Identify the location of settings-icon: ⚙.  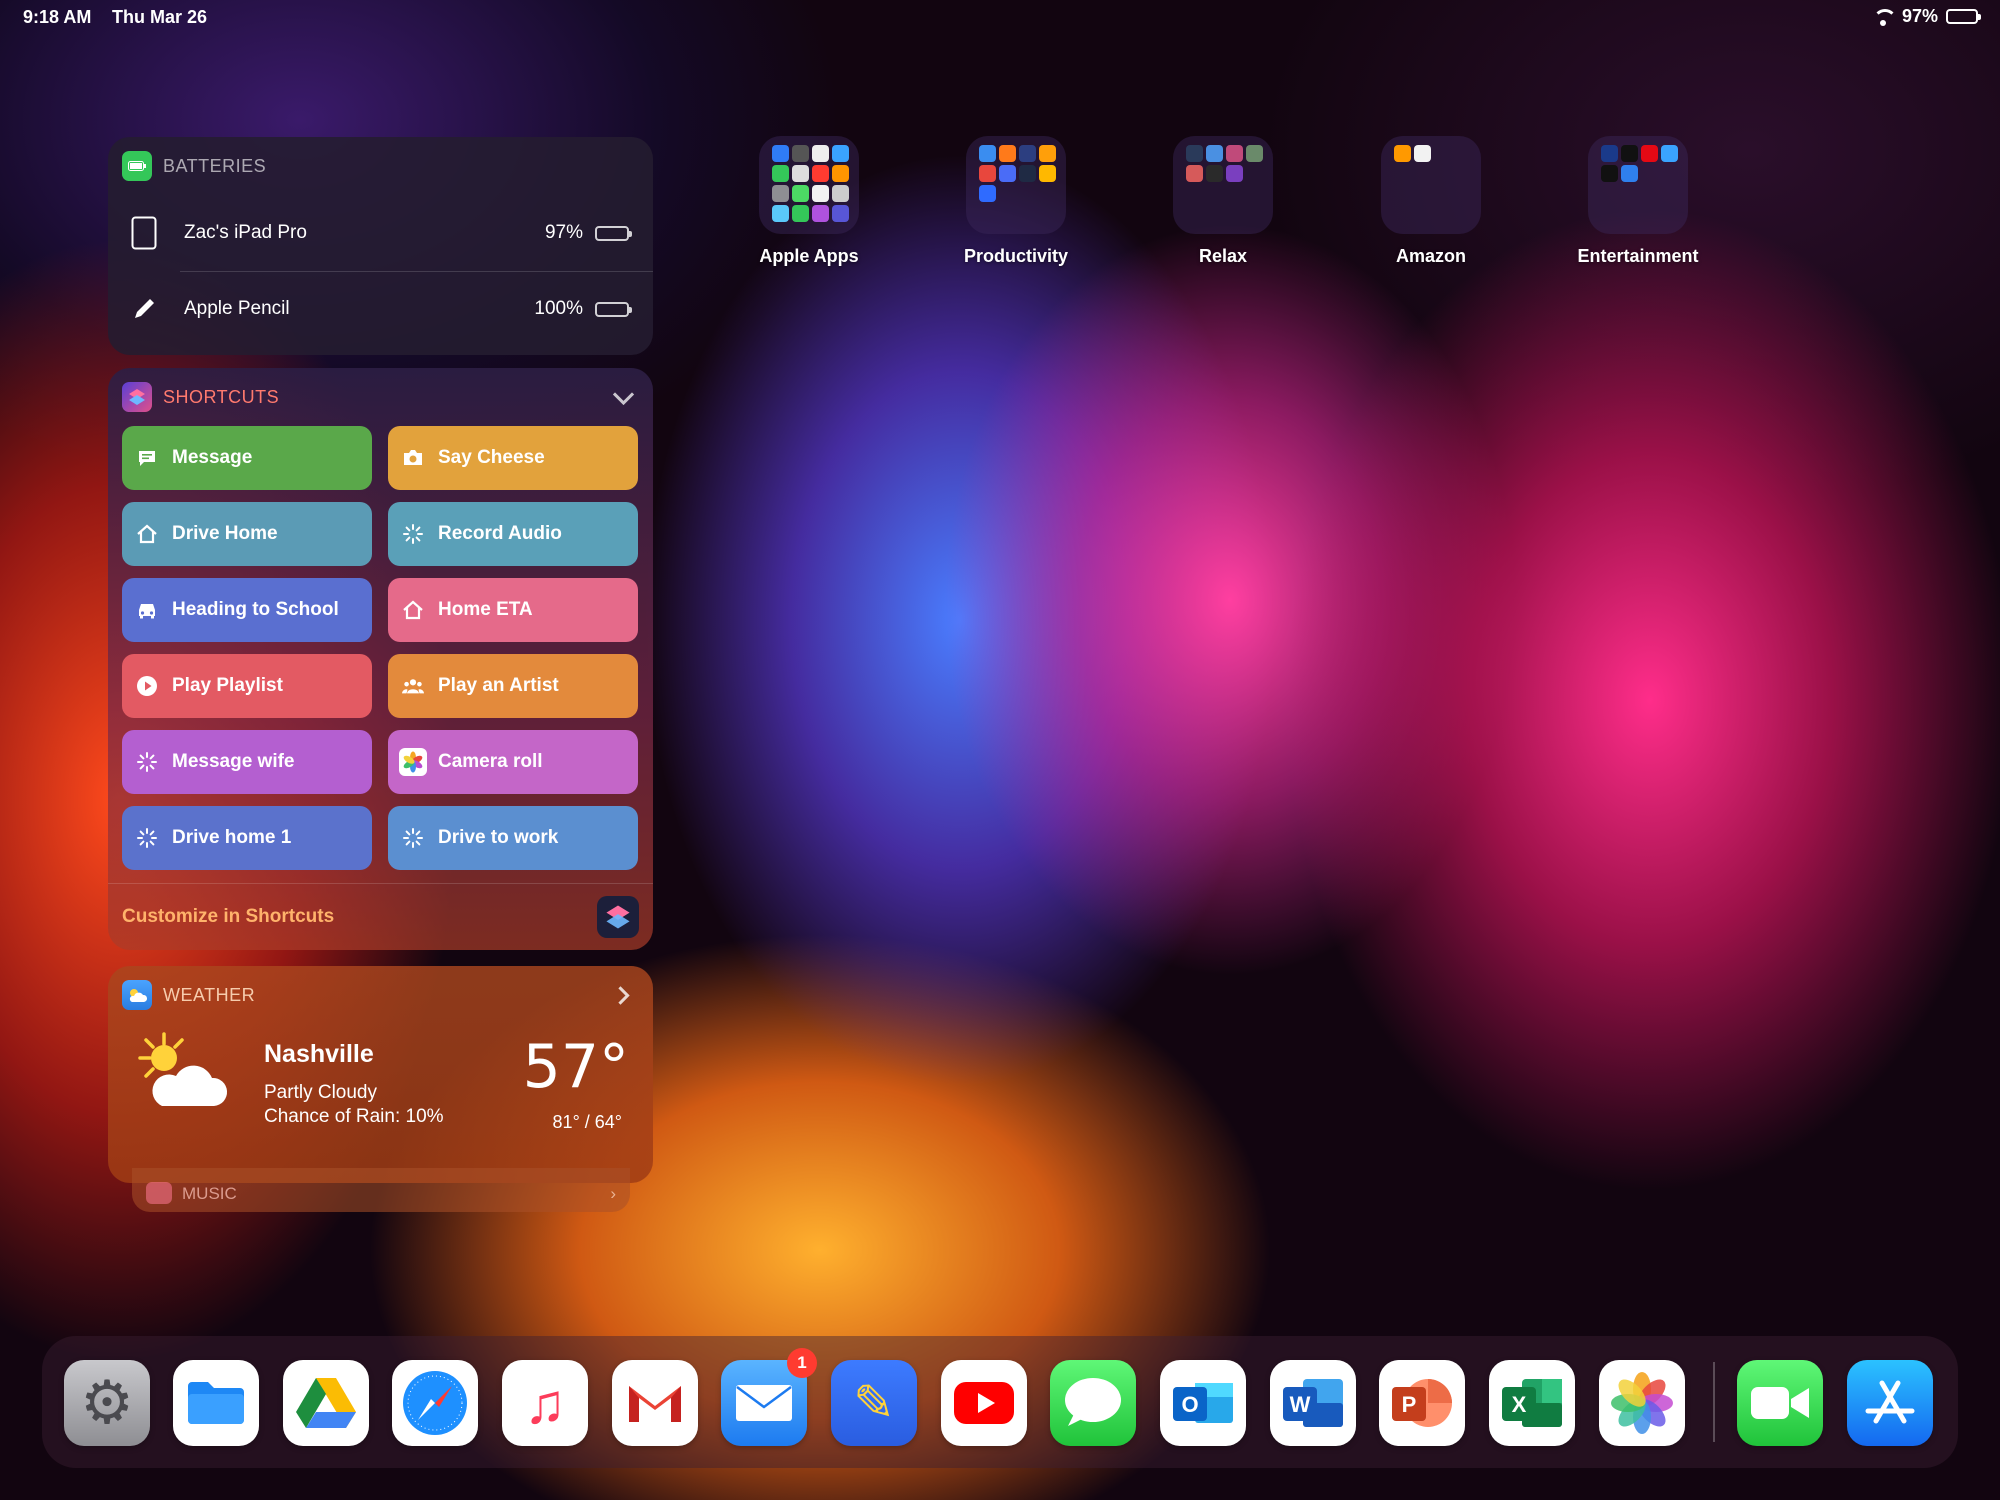
(107, 1403).